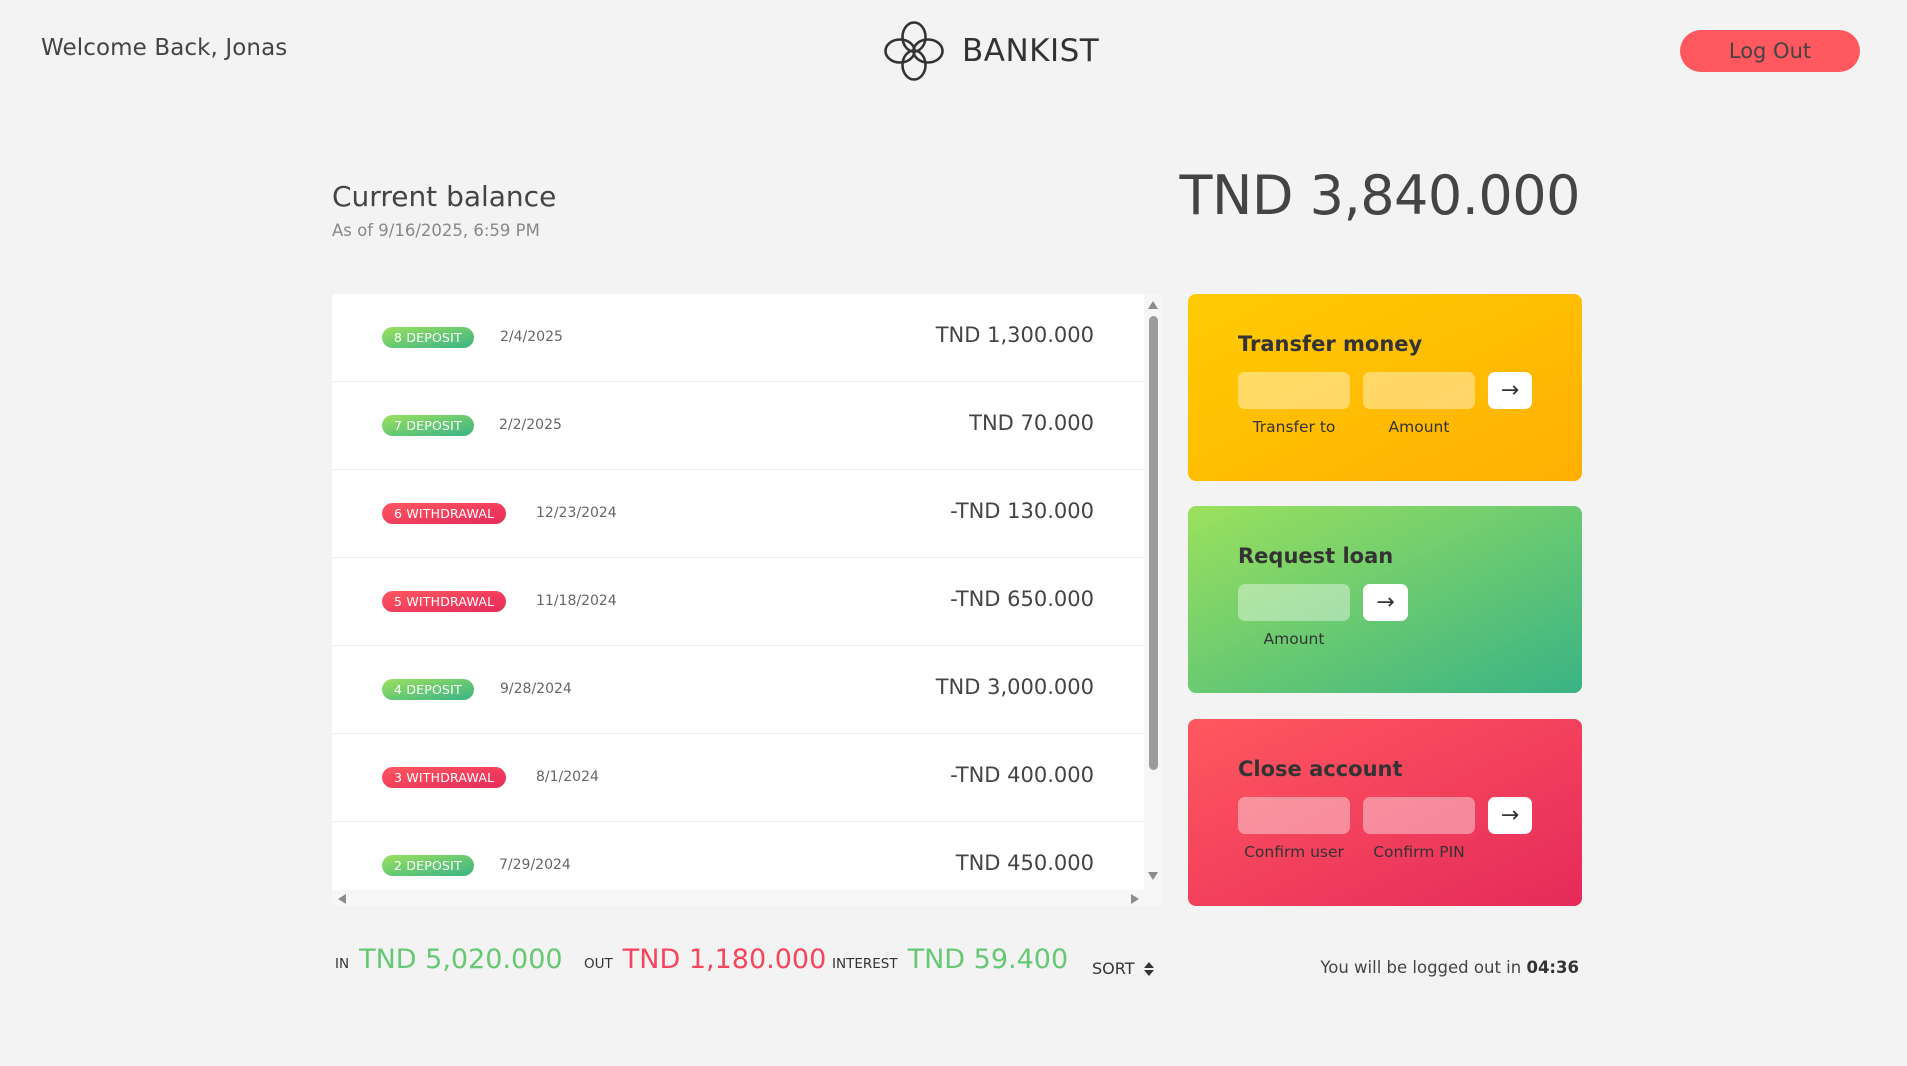 The height and width of the screenshot is (1066, 1907). What do you see at coordinates (164, 48) in the screenshot?
I see `welcome-message: Welcome Back, Jonas` at bounding box center [164, 48].